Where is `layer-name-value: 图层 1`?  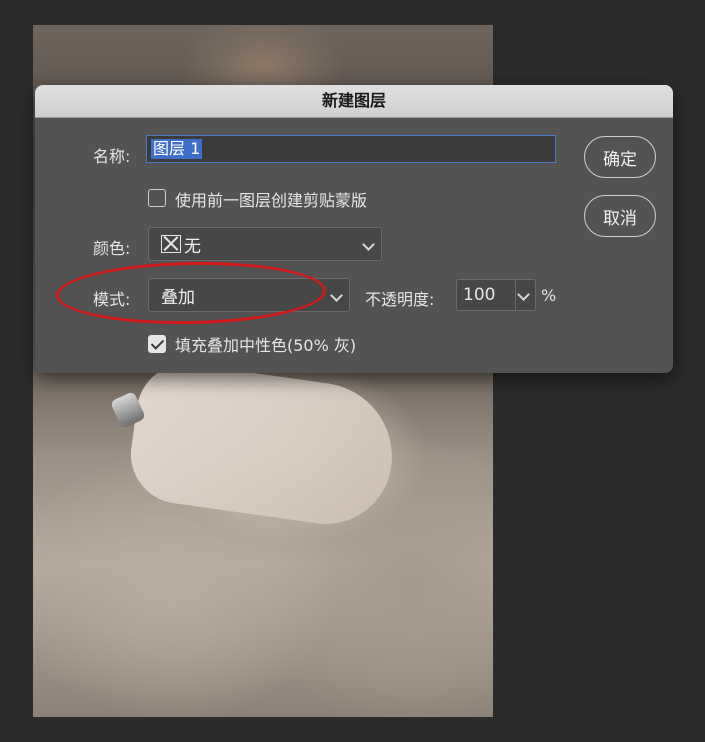 layer-name-value: 图层 1 is located at coordinates (177, 149).